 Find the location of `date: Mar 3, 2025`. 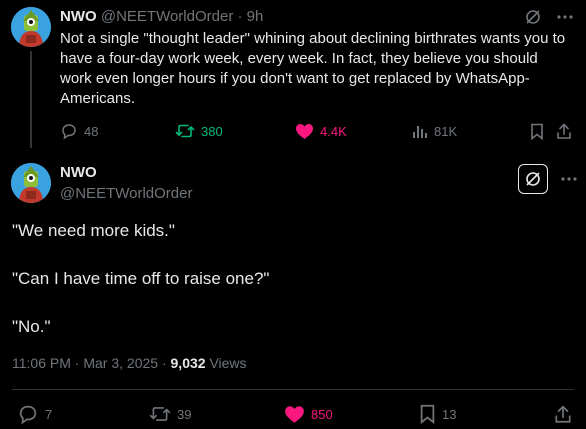

date: Mar 3, 2025 is located at coordinates (120, 363).